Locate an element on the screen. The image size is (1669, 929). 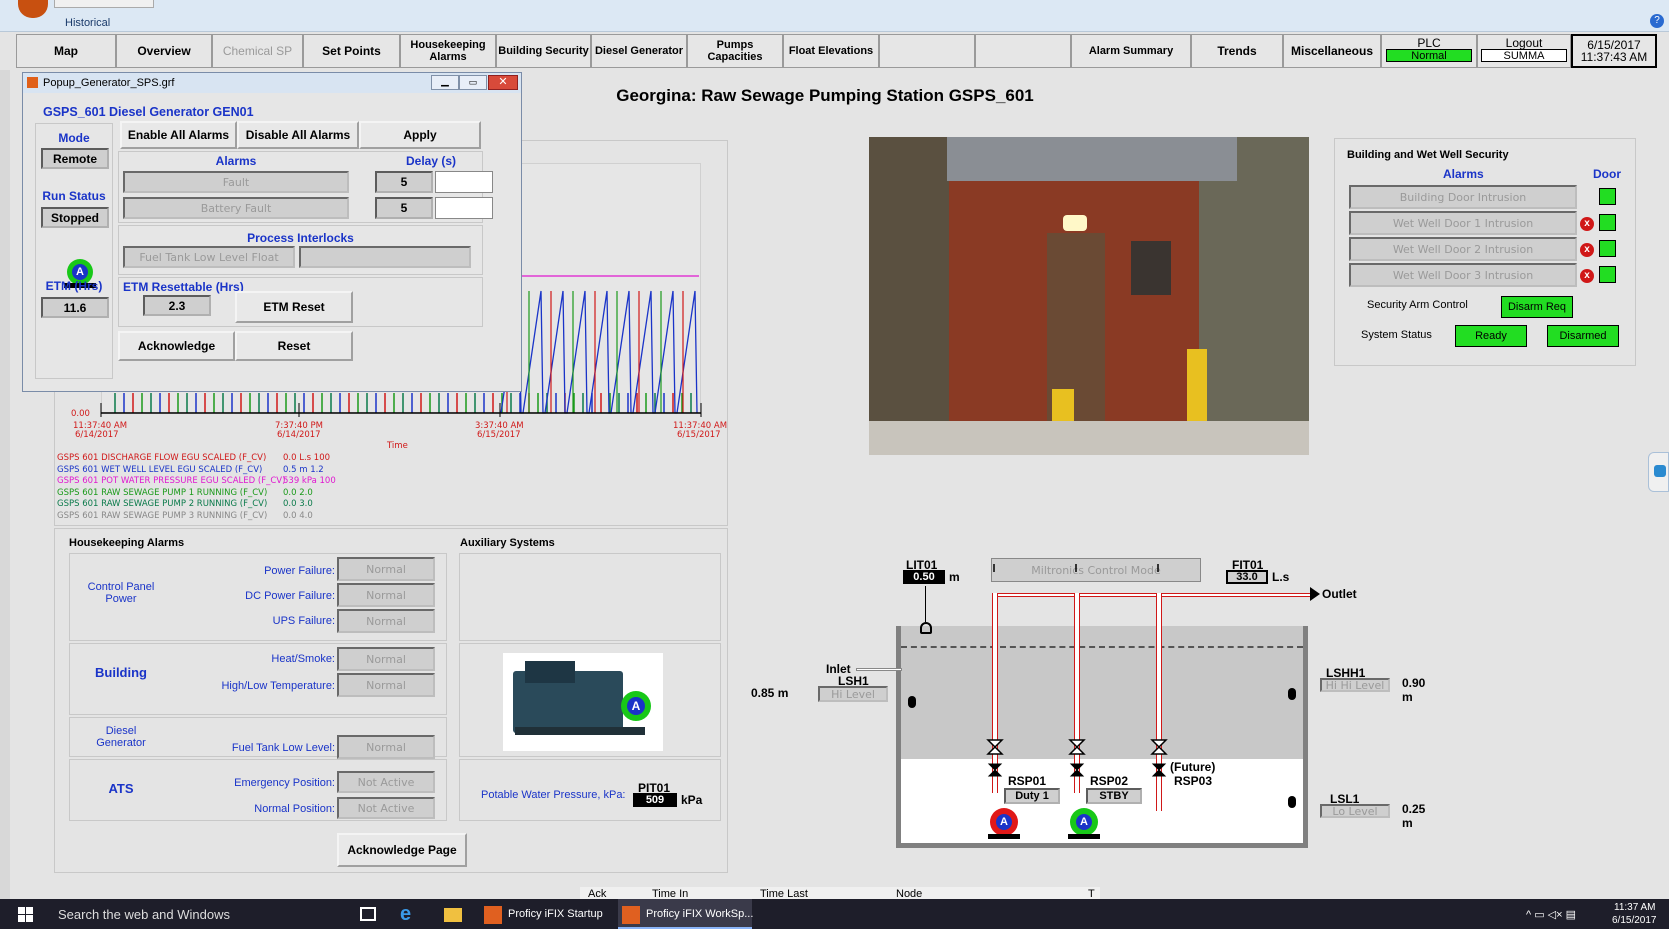
building-photo is located at coordinates (1089, 296).